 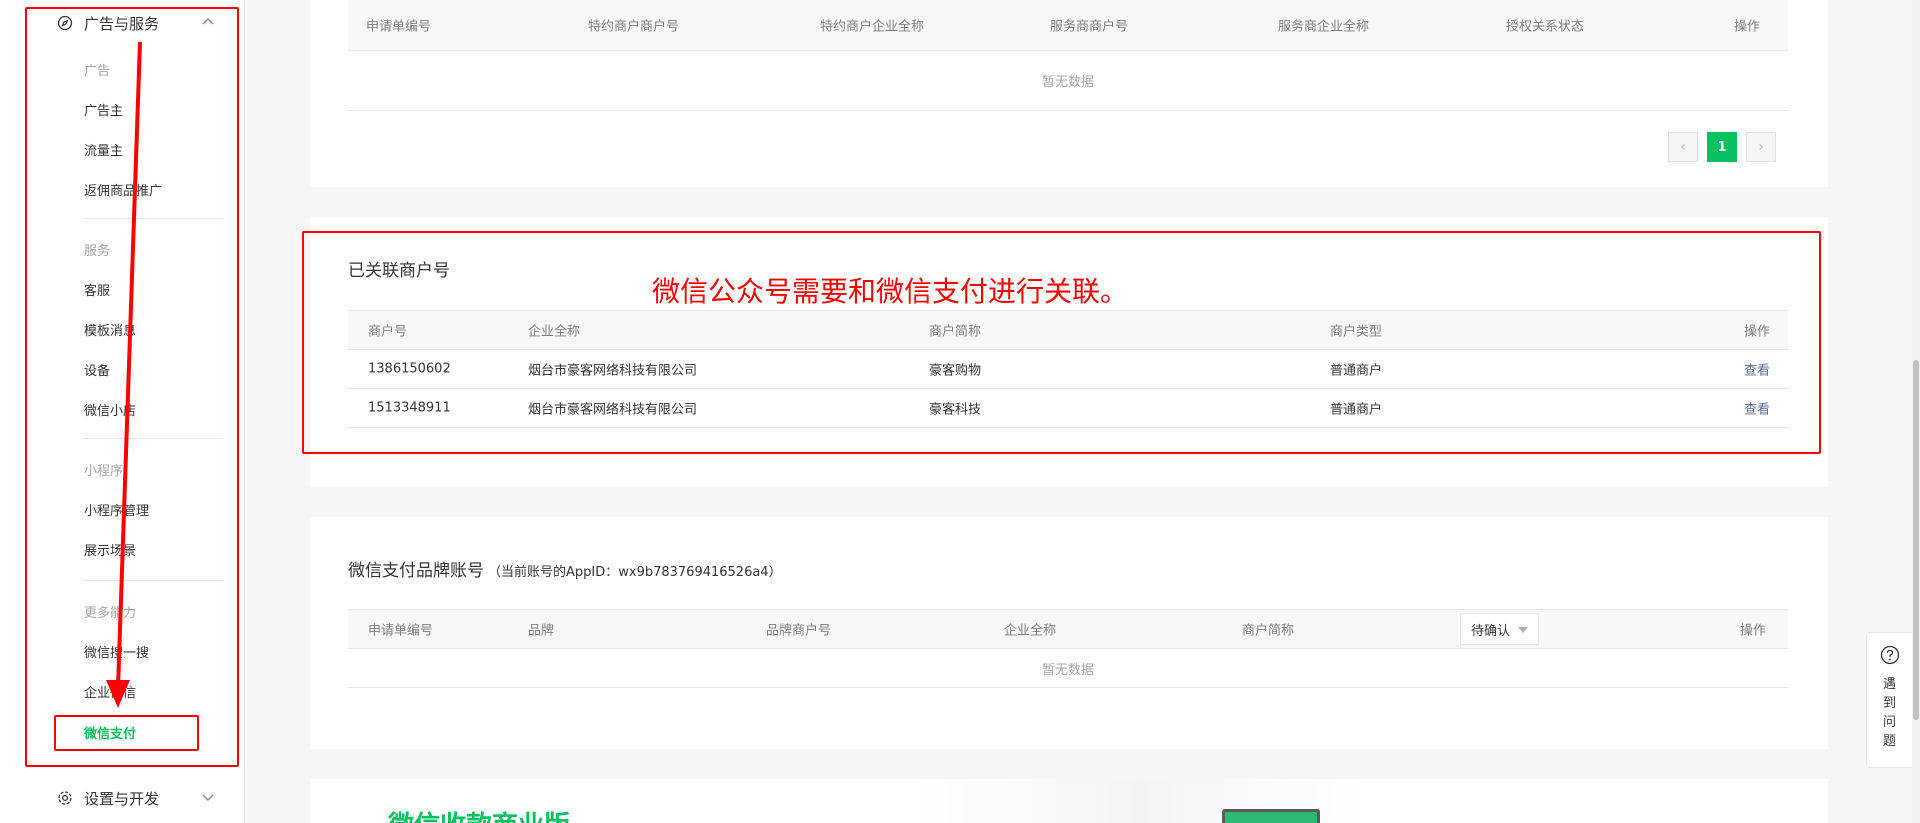 I want to click on chevron-left-icon: ‹, so click(x=1683, y=147).